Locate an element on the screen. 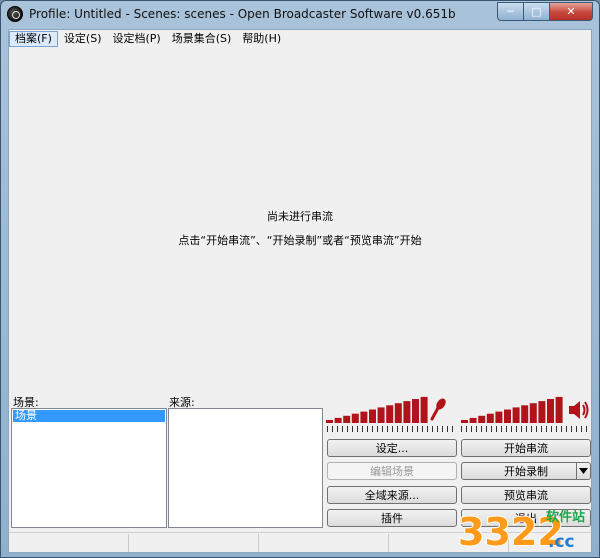 This screenshot has width=600, height=558. speaker-icon is located at coordinates (579, 410).